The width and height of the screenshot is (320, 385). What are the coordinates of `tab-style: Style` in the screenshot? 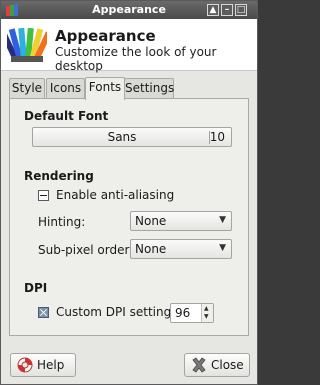 It's located at (27, 88).